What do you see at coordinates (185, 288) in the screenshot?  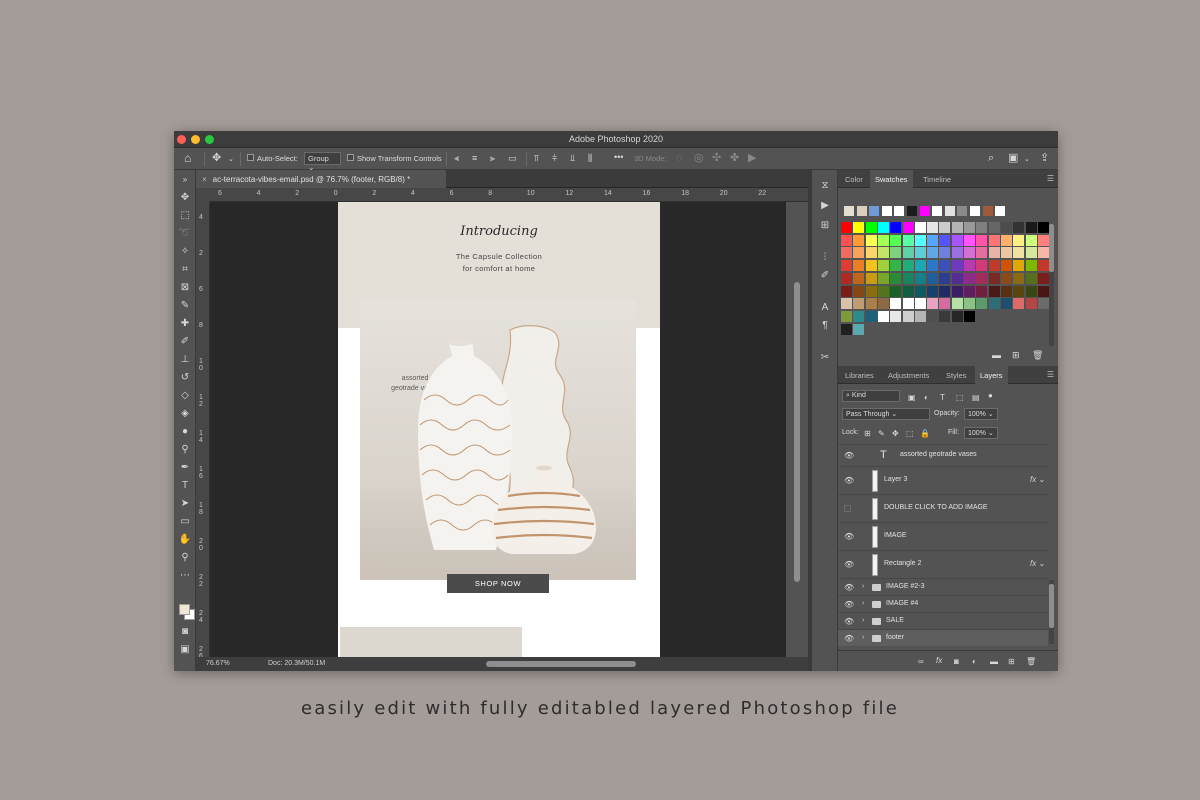 I see `frame-tool-icon: ⊠` at bounding box center [185, 288].